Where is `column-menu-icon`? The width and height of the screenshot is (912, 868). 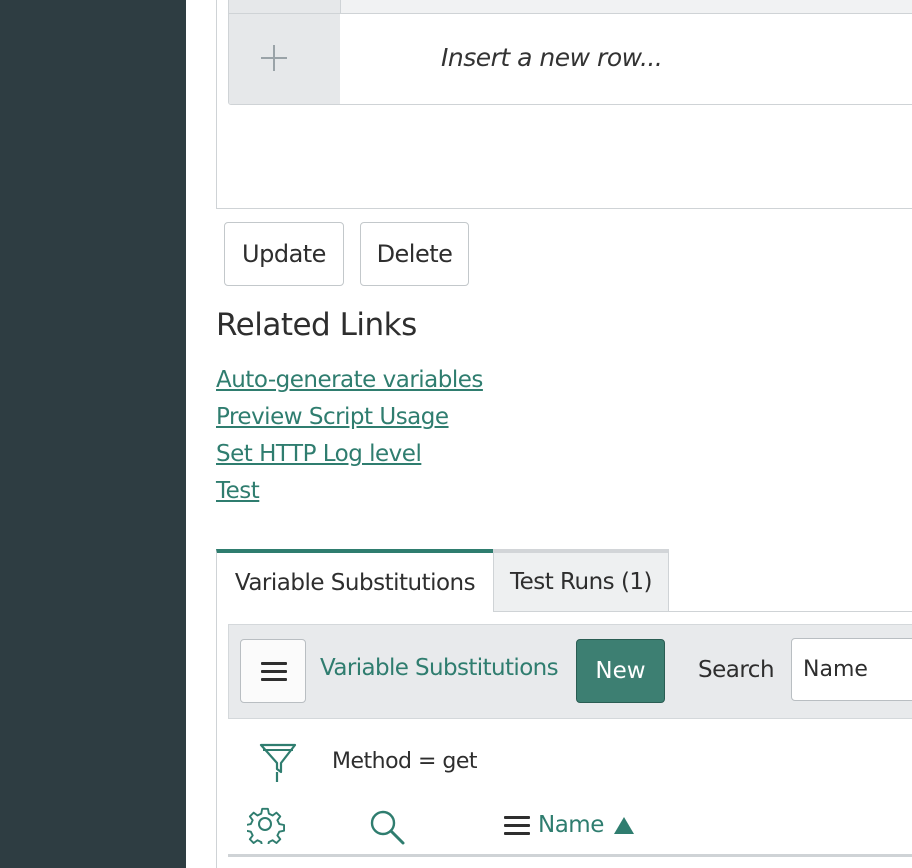 column-menu-icon is located at coordinates (517, 826).